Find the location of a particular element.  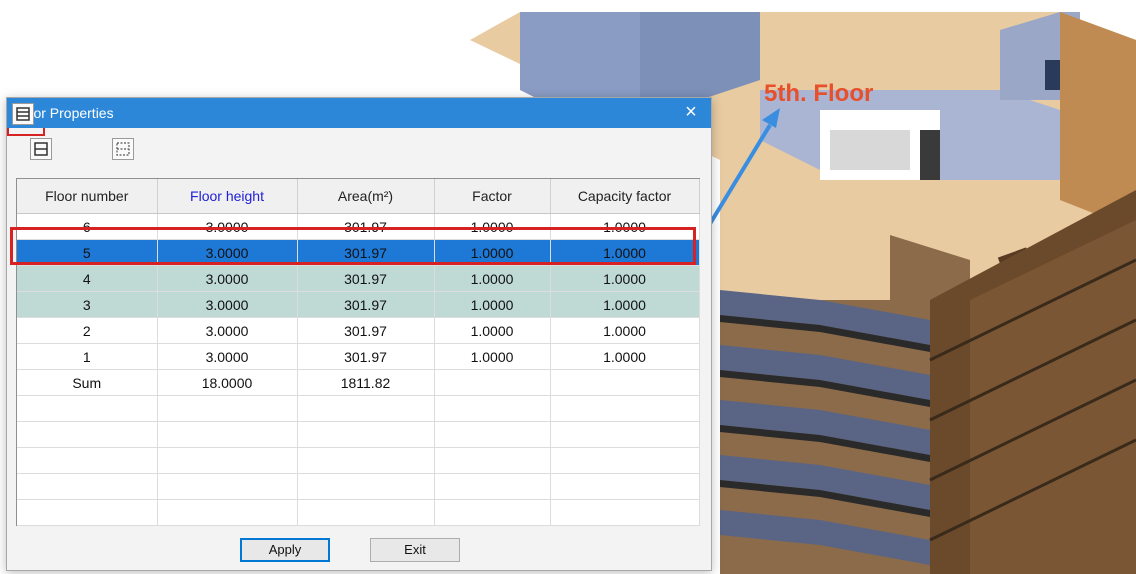

floor-callout-label: 5th. Floor is located at coordinates (819, 93).